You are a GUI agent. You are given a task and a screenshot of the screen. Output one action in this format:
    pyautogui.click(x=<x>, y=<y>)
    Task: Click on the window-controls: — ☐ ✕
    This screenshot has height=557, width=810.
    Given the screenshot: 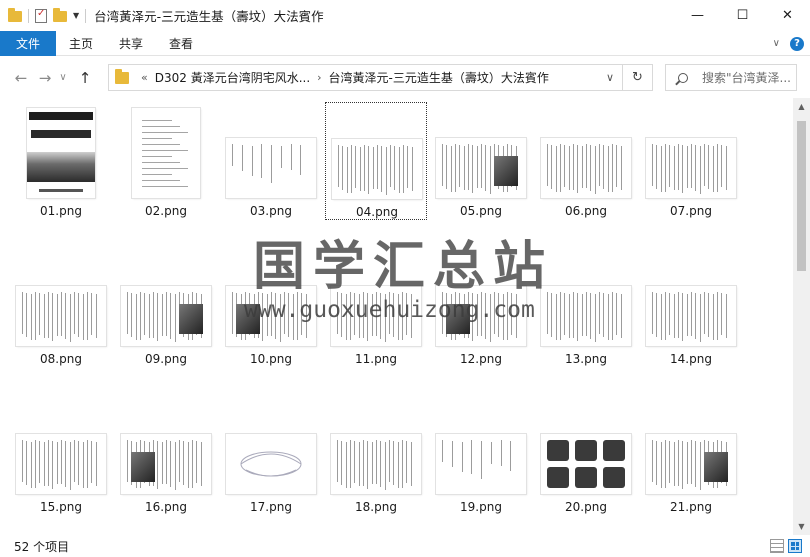 What is the action you would take?
    pyautogui.click(x=742, y=15)
    